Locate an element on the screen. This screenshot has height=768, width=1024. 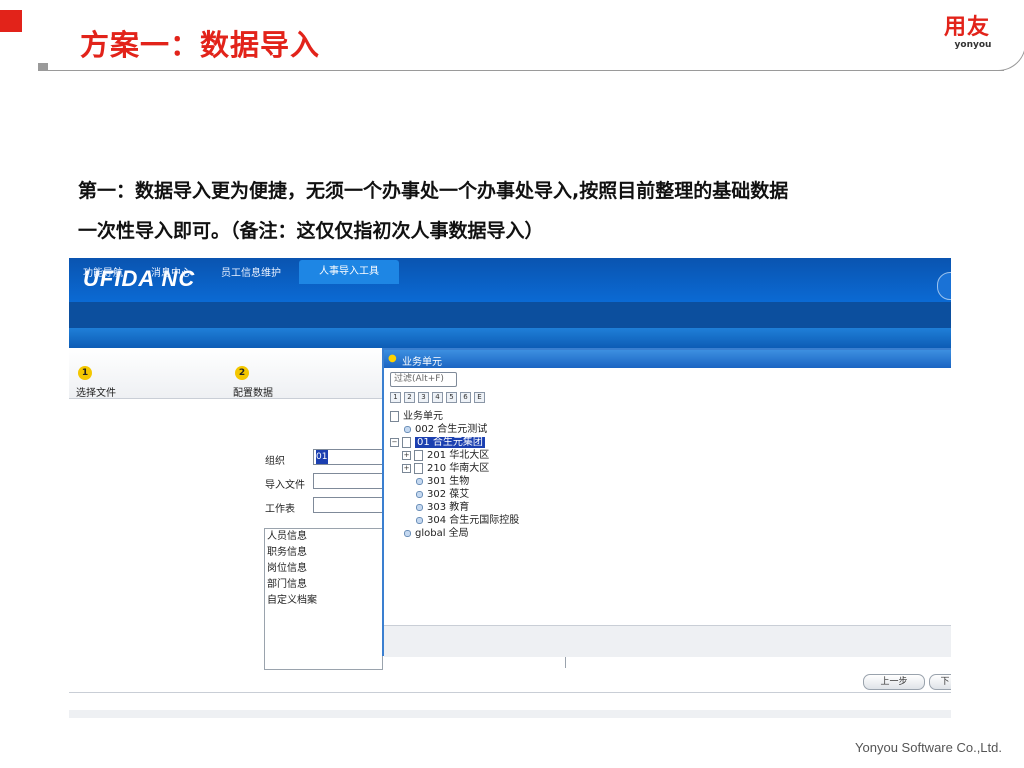
org-label: 组织 is located at coordinates (275, 461).